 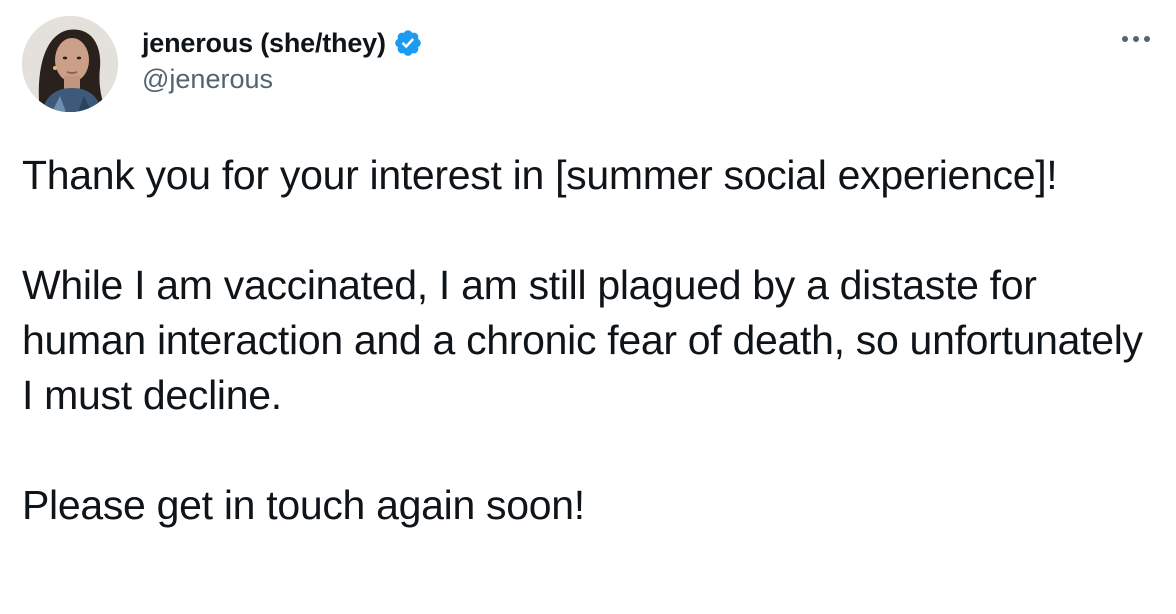 I want to click on more-options-icon, so click(x=1136, y=39).